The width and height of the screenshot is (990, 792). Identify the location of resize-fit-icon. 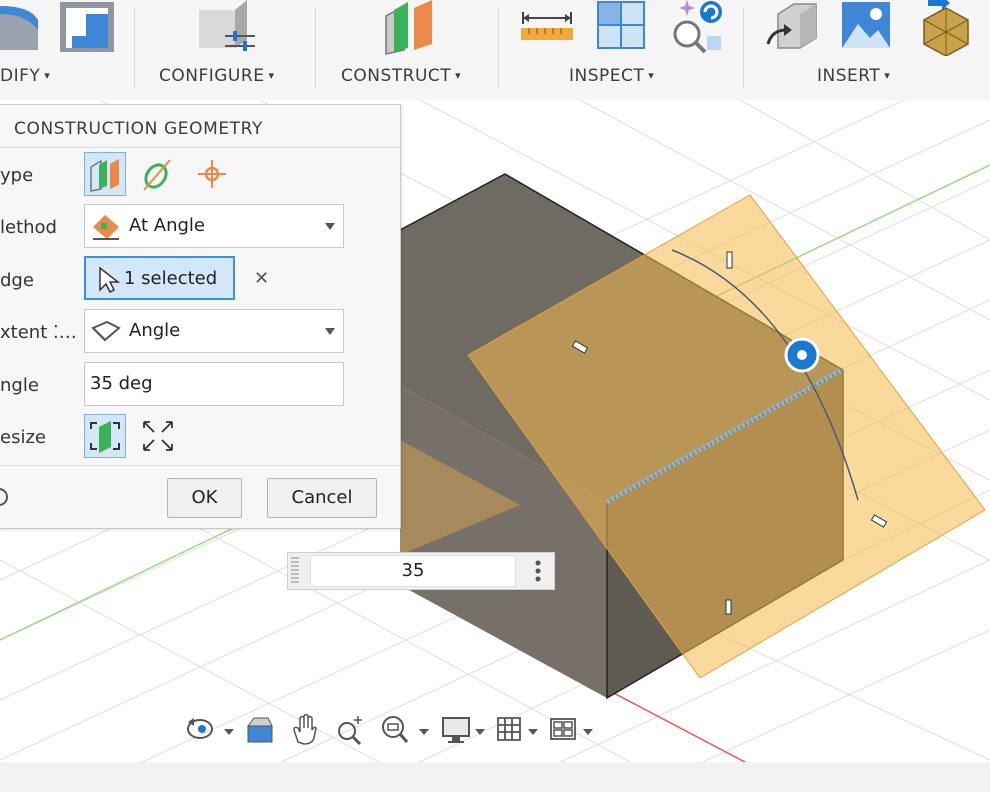
(105, 437).